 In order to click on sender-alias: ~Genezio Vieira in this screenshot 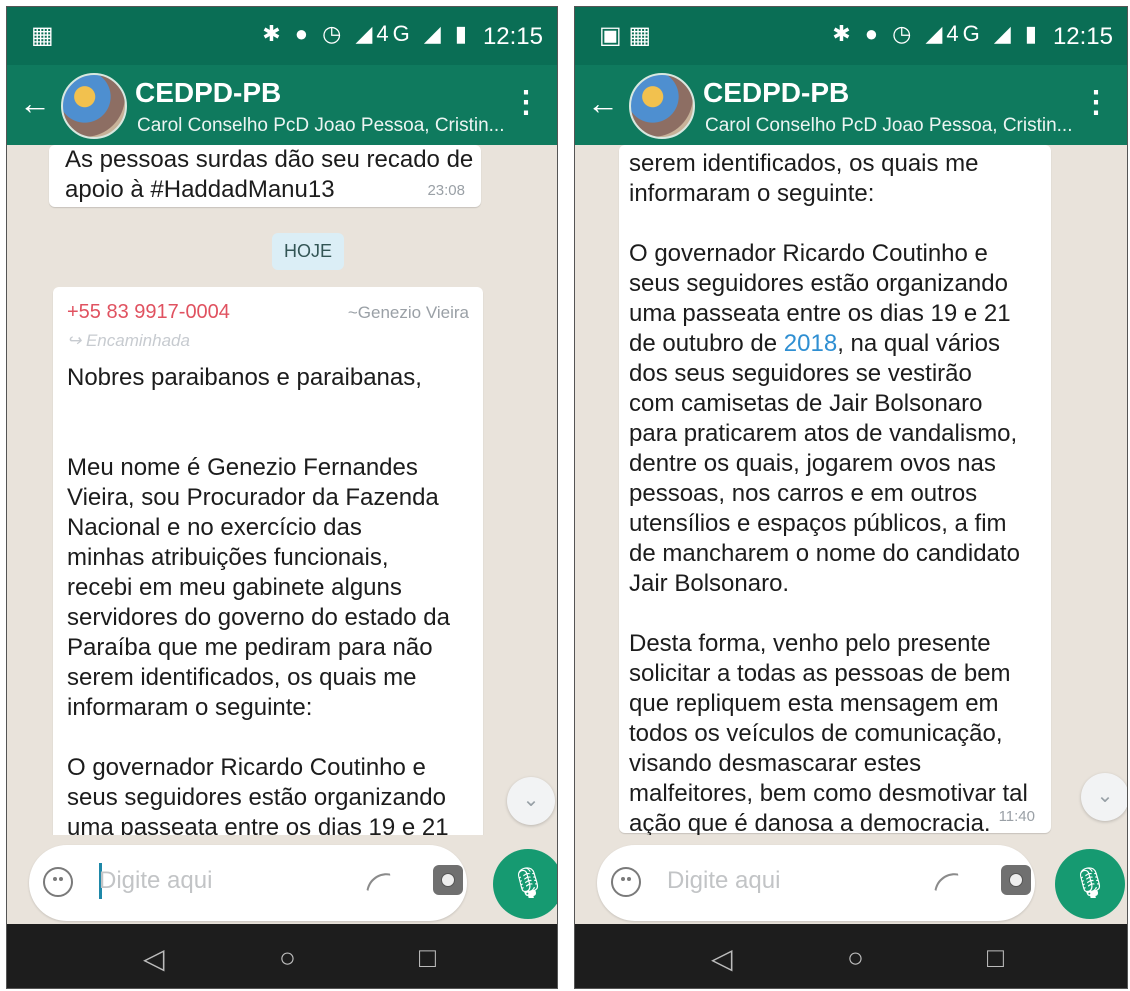, I will do `click(408, 312)`.